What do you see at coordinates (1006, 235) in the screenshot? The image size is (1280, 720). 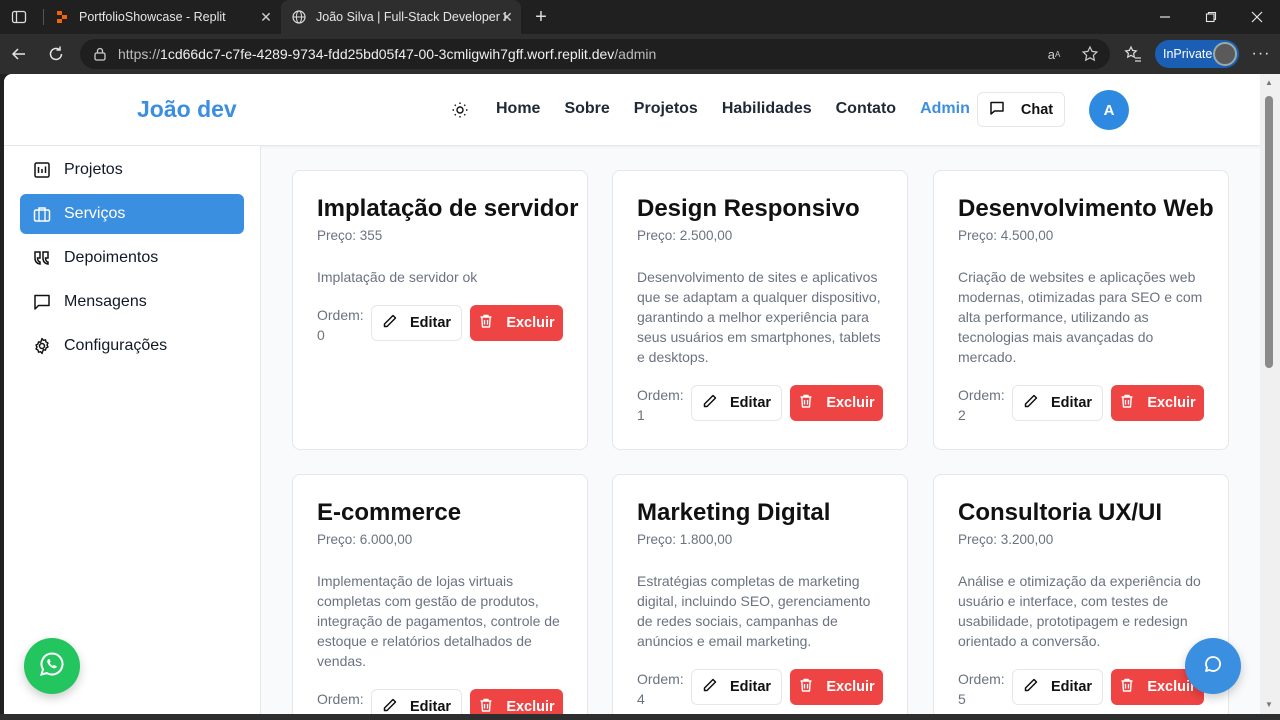 I see `service-price: Preço: 4.500,00` at bounding box center [1006, 235].